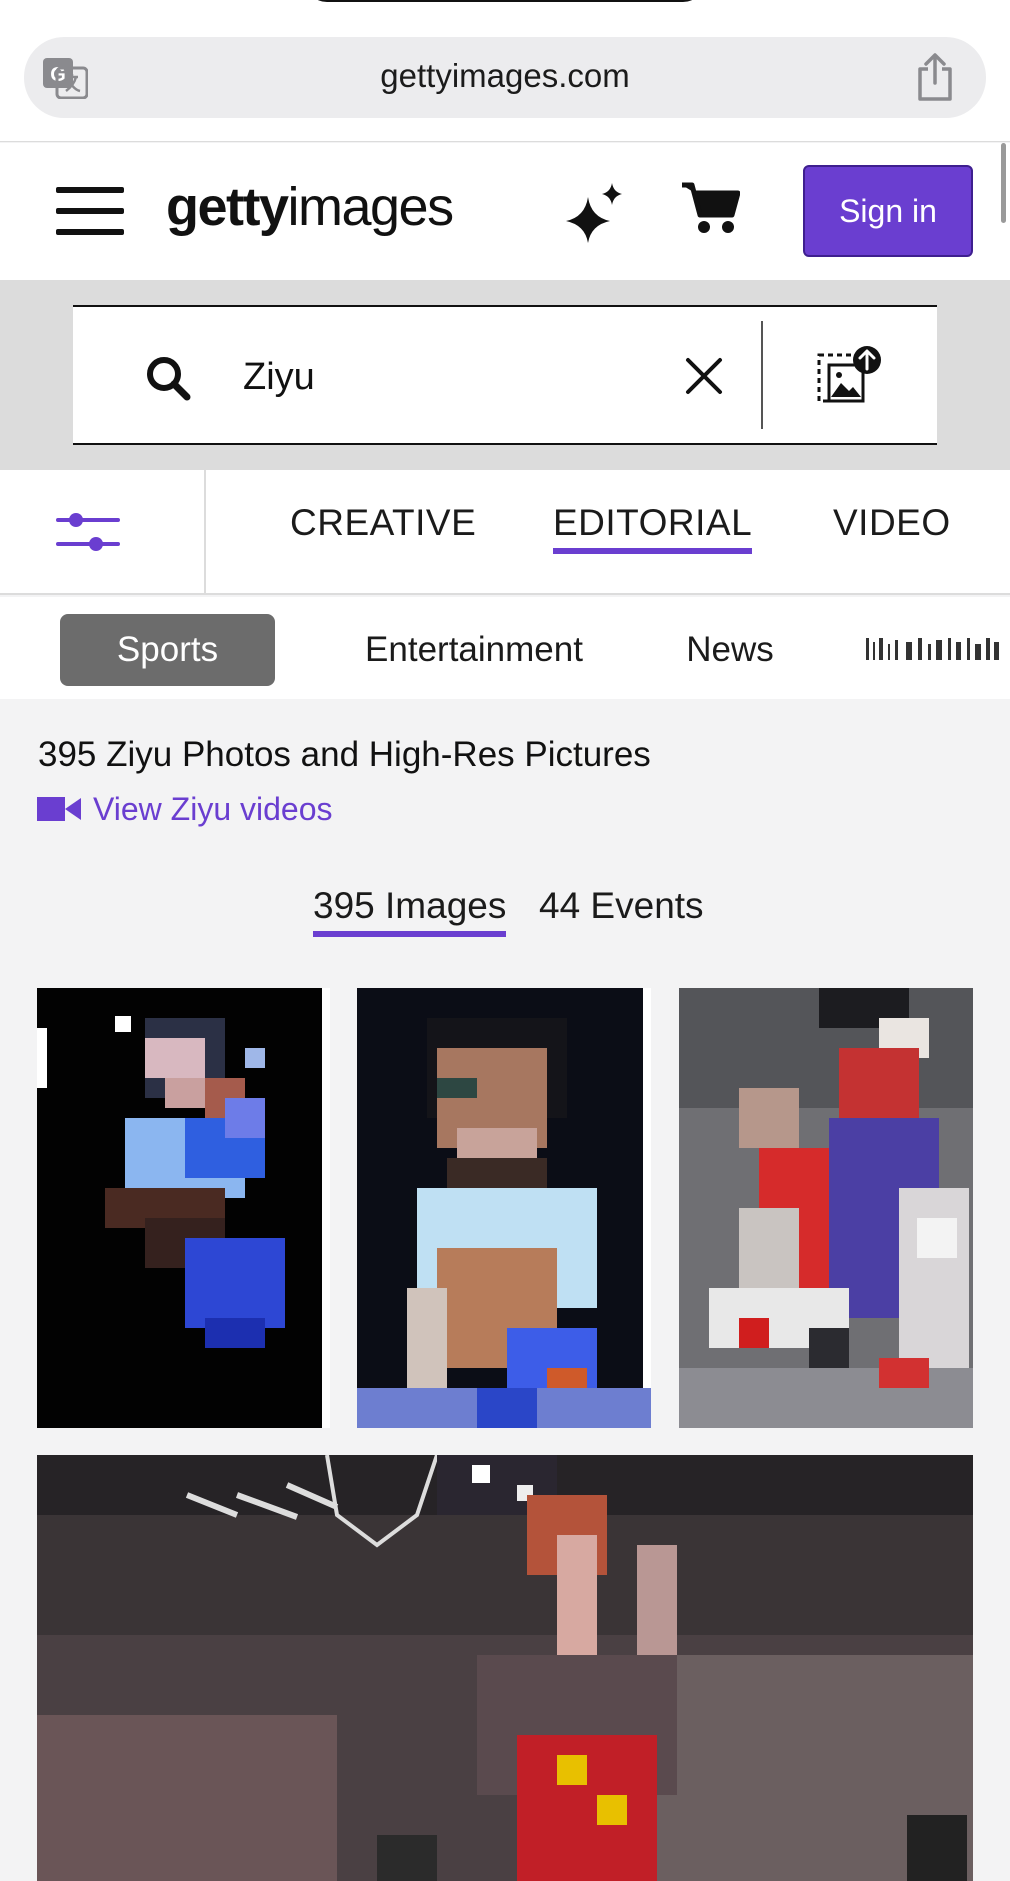  What do you see at coordinates (730, 650) in the screenshot?
I see `chip-news: News` at bounding box center [730, 650].